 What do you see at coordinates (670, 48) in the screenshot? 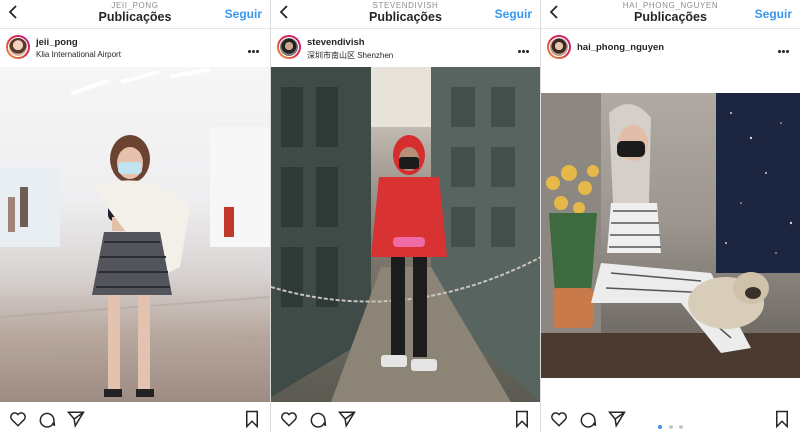
I see `post-header: hai_phong_nguyen` at bounding box center [670, 48].